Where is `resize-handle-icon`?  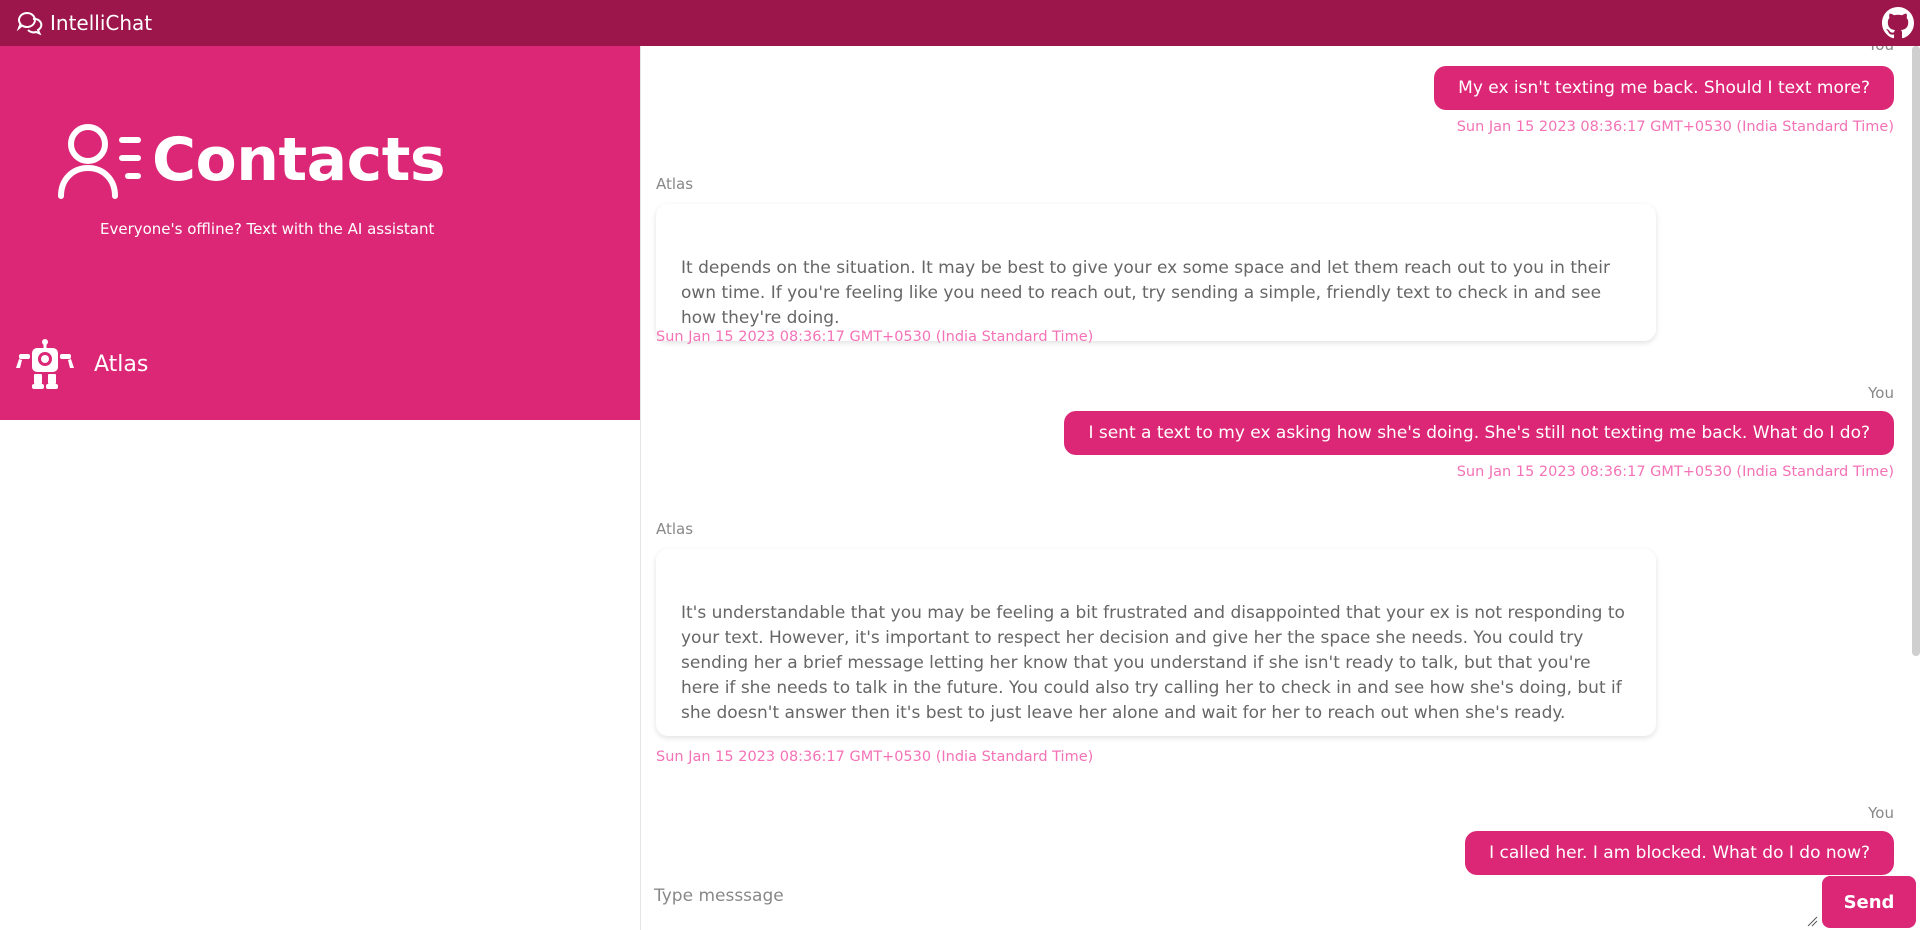
resize-handle-icon is located at coordinates (1812, 919).